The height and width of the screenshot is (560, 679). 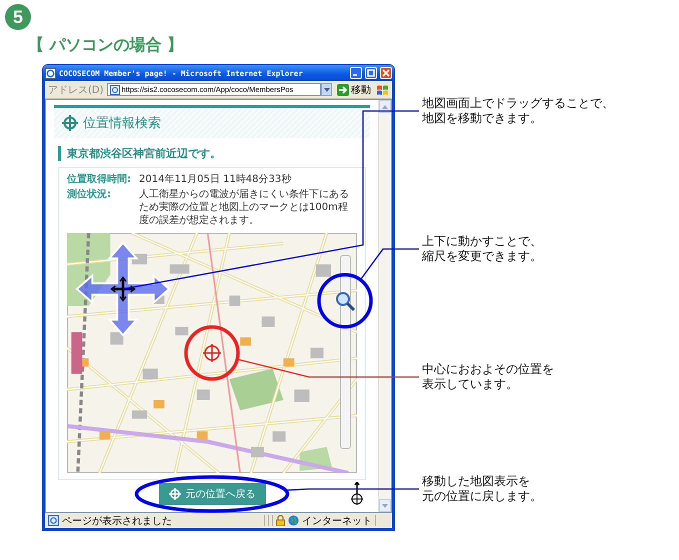 I want to click on globe-icon, so click(x=293, y=520).